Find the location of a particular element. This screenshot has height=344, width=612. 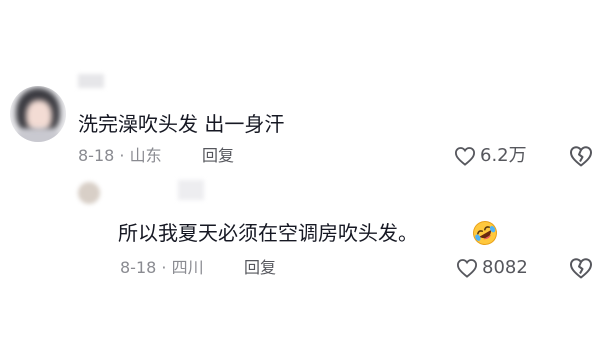

reply-date: 8-18 is located at coordinates (138, 267).